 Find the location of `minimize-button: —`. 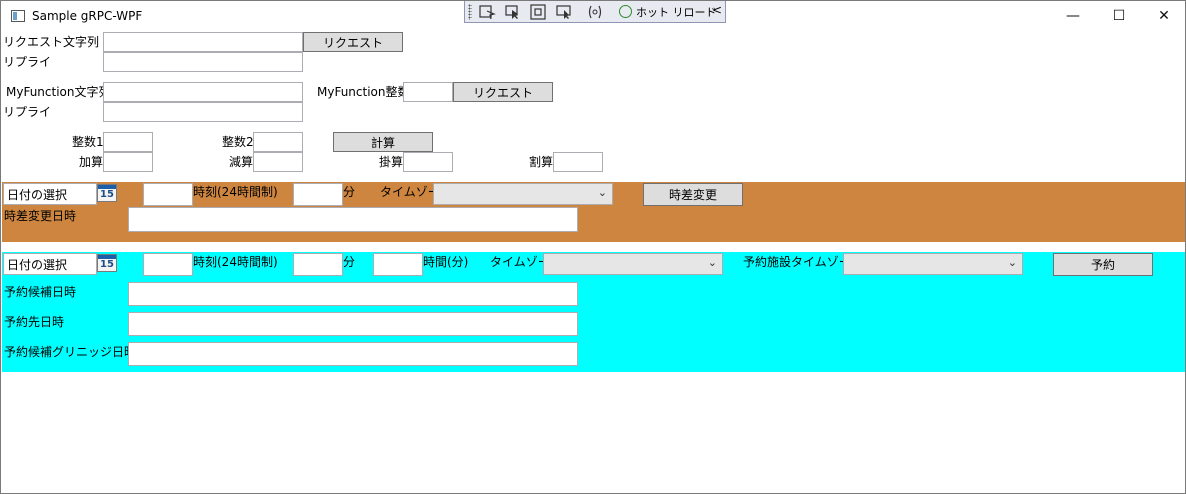

minimize-button: — is located at coordinates (1073, 16).